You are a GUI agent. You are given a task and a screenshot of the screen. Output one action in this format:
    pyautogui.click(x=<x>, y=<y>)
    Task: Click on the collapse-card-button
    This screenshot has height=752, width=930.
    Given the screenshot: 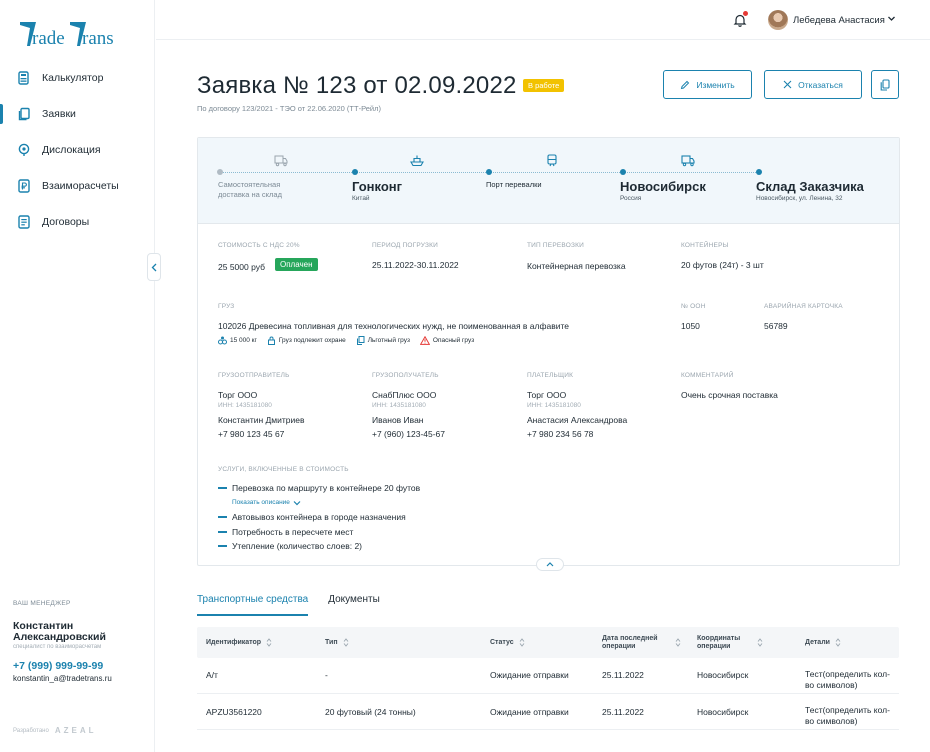 What is the action you would take?
    pyautogui.click(x=550, y=564)
    